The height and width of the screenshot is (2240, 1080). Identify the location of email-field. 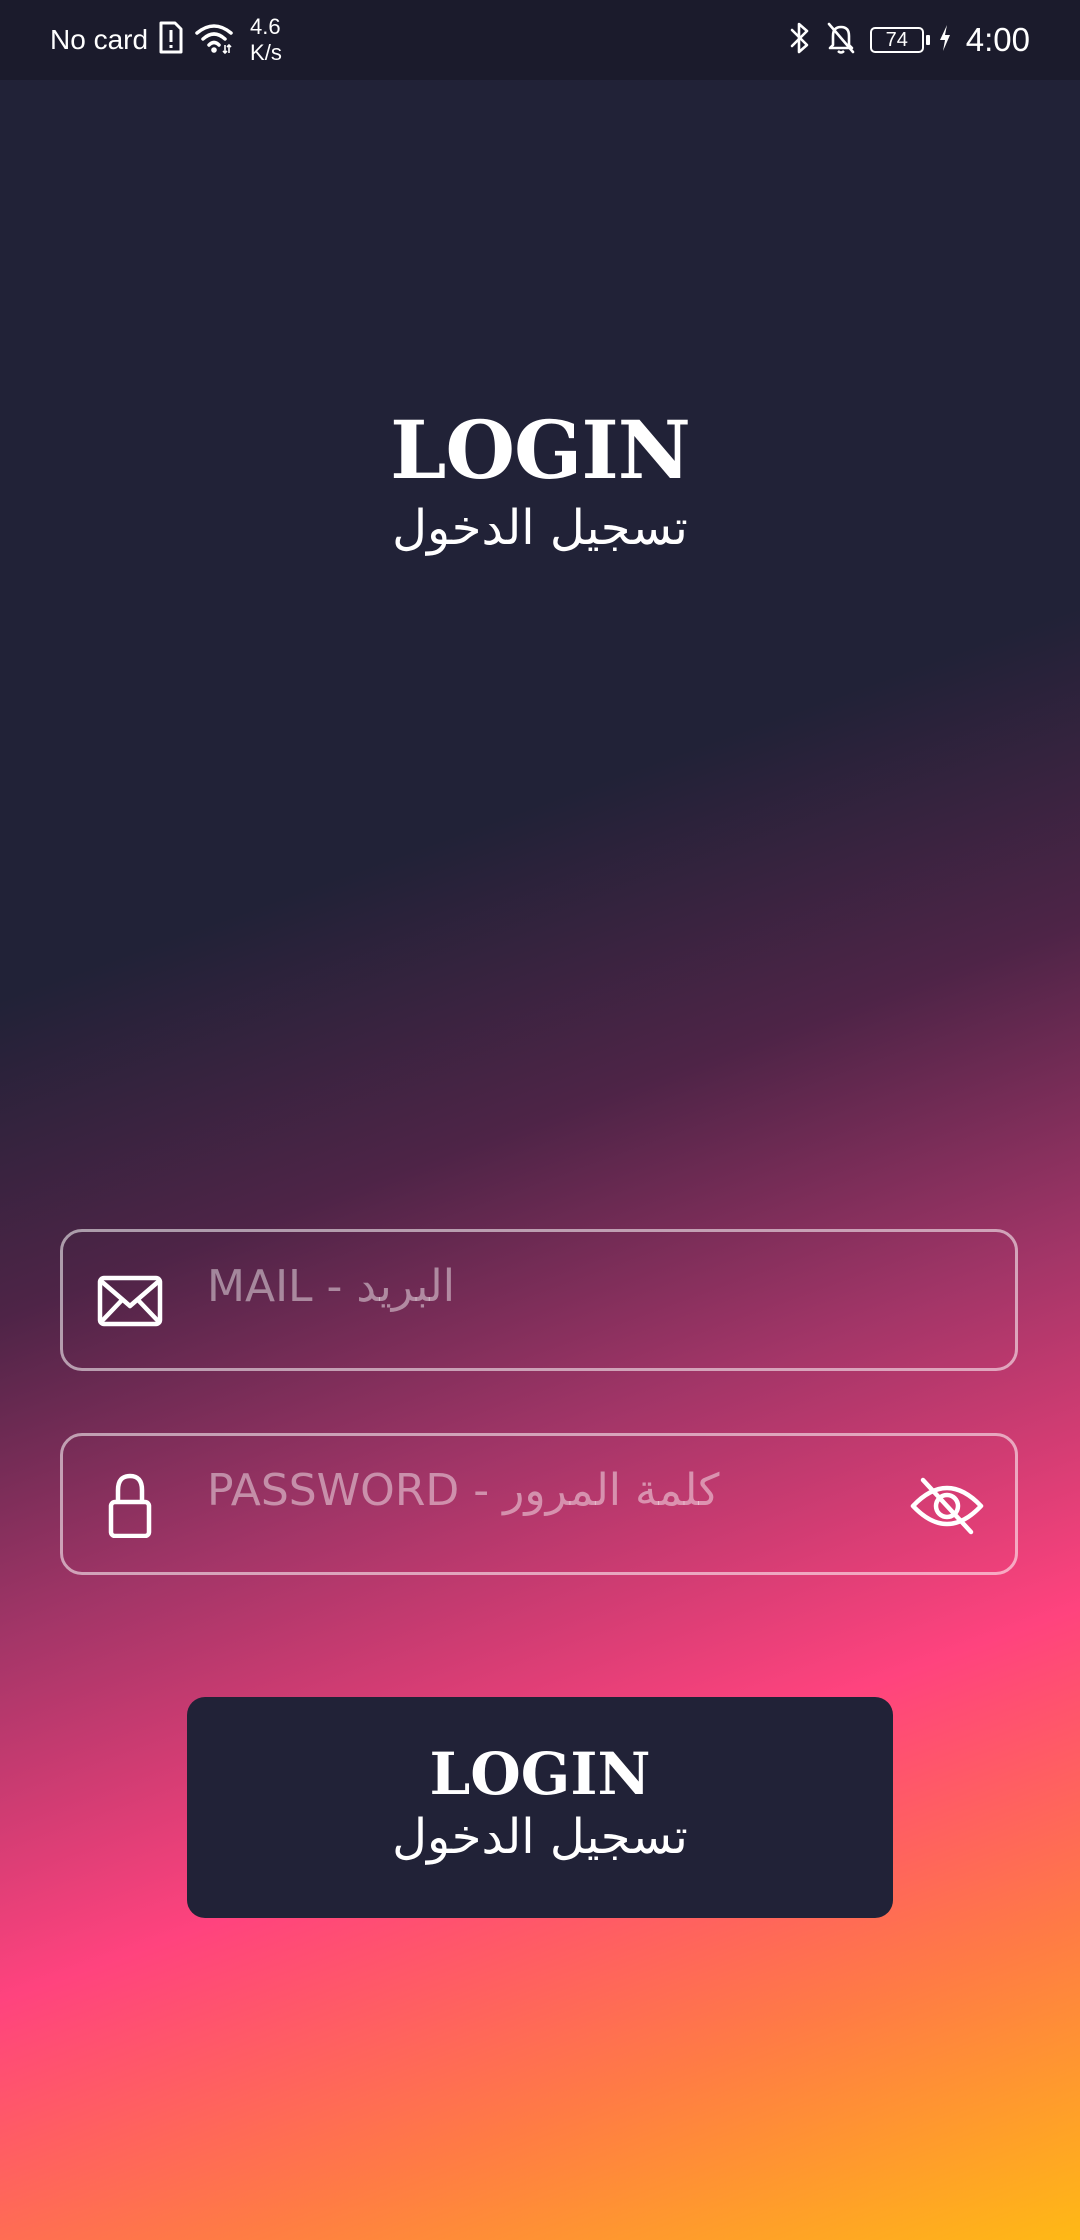
(539, 1294).